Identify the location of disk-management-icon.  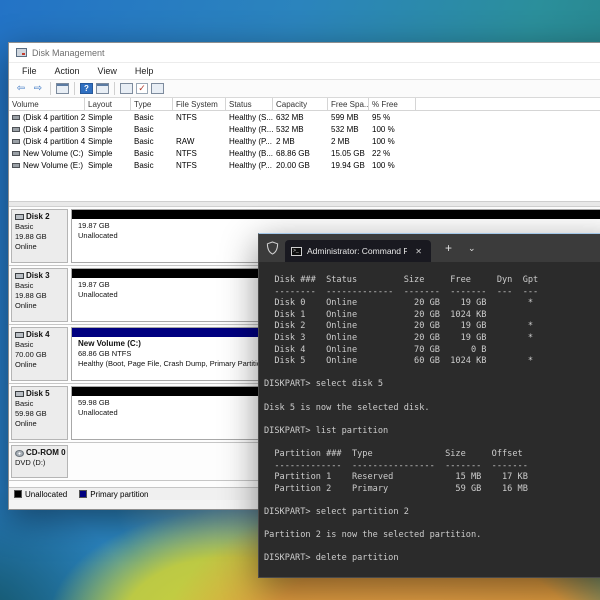
(21, 52).